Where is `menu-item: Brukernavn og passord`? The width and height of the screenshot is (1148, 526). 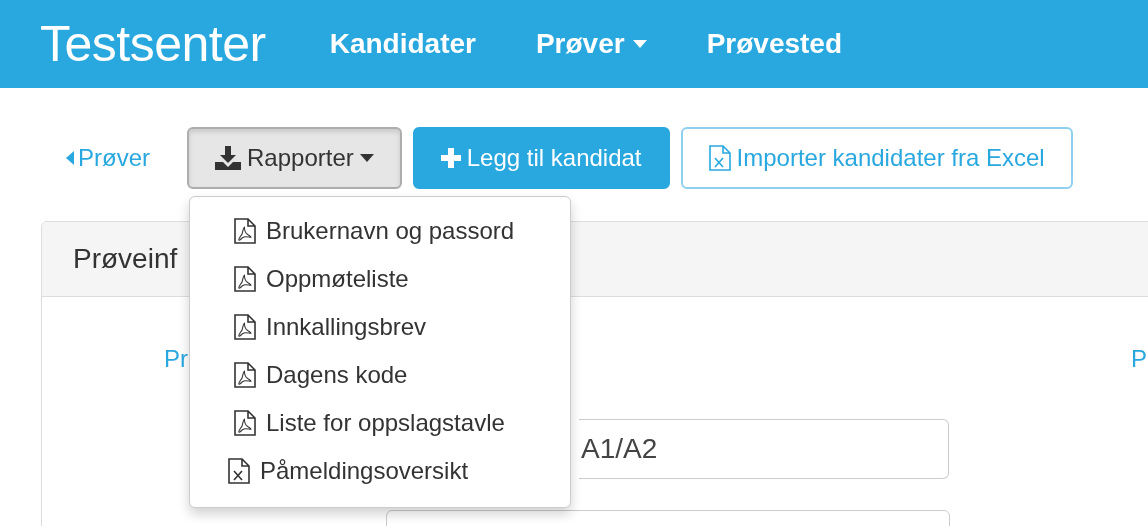 menu-item: Brukernavn og passord is located at coordinates (380, 231).